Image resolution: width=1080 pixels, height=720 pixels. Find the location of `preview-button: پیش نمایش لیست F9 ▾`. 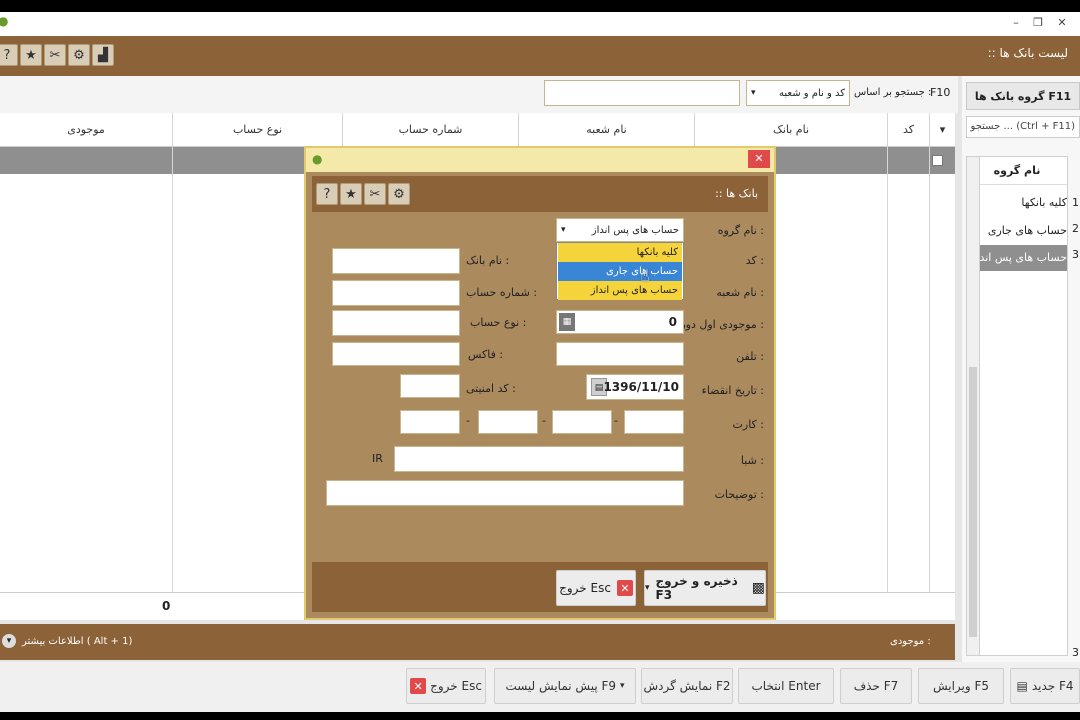

preview-button: پیش نمایش لیست F9 ▾ is located at coordinates (565, 686).